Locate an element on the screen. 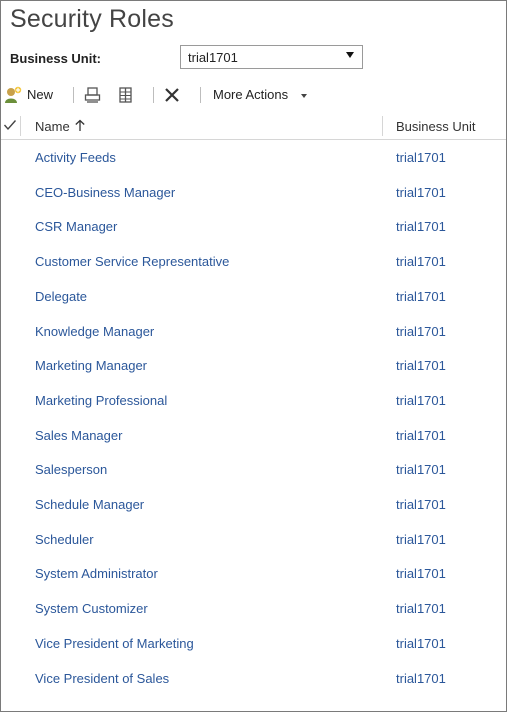  command-bar: New More Actions is located at coordinates (253, 96).